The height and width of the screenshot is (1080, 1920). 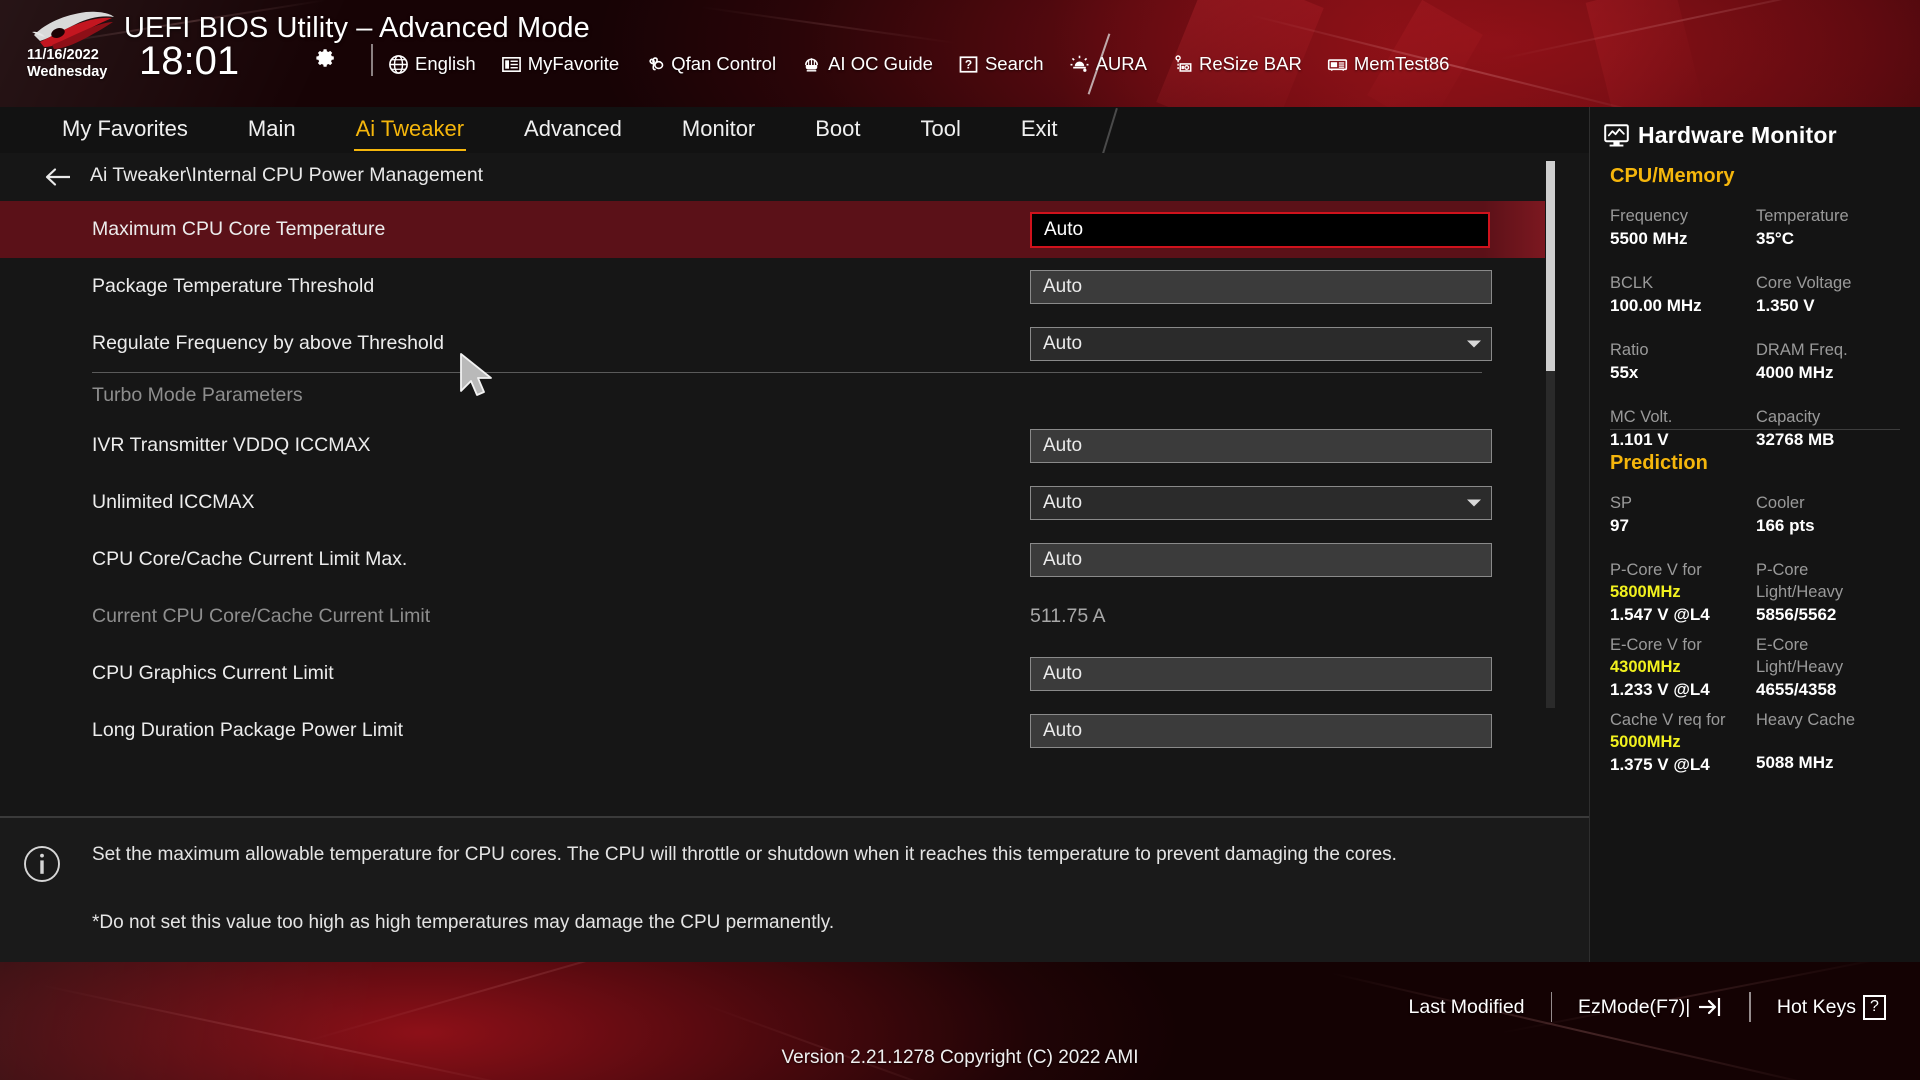 What do you see at coordinates (1829, 227) in the screenshot?
I see `monitor-cell: Temperature 35°C` at bounding box center [1829, 227].